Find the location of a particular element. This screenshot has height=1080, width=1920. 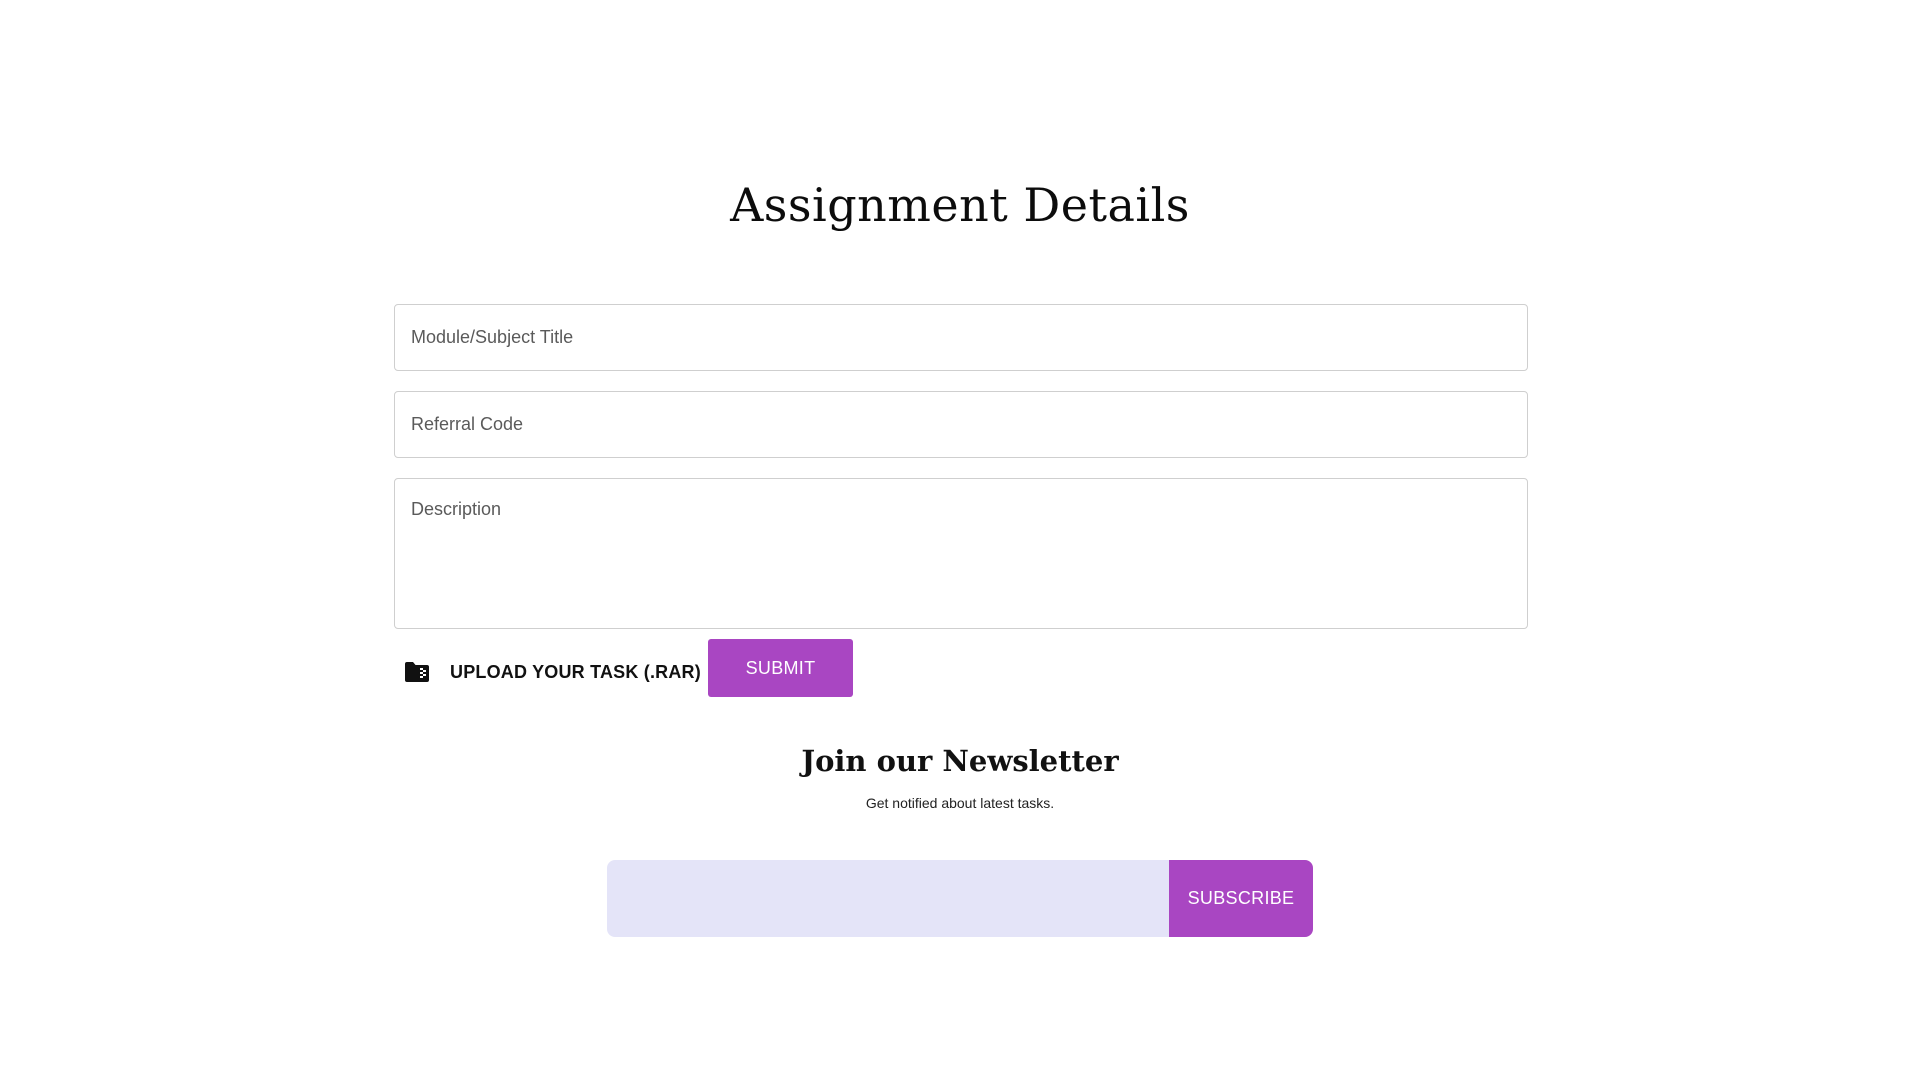

upload-task-button: UPLOAD YOUR TASK (.RAR) is located at coordinates (552, 672).